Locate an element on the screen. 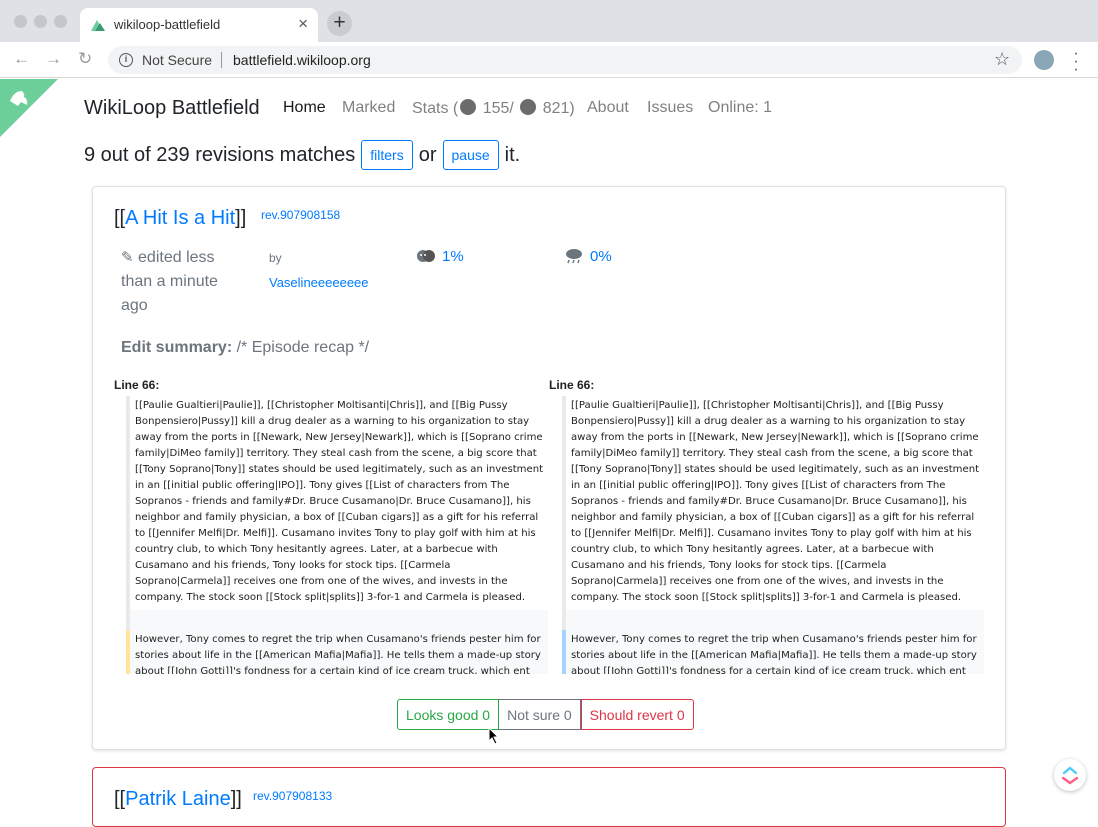 The width and height of the screenshot is (1098, 827). nav-stats: Stats ( 155/ 821) is located at coordinates (493, 108).